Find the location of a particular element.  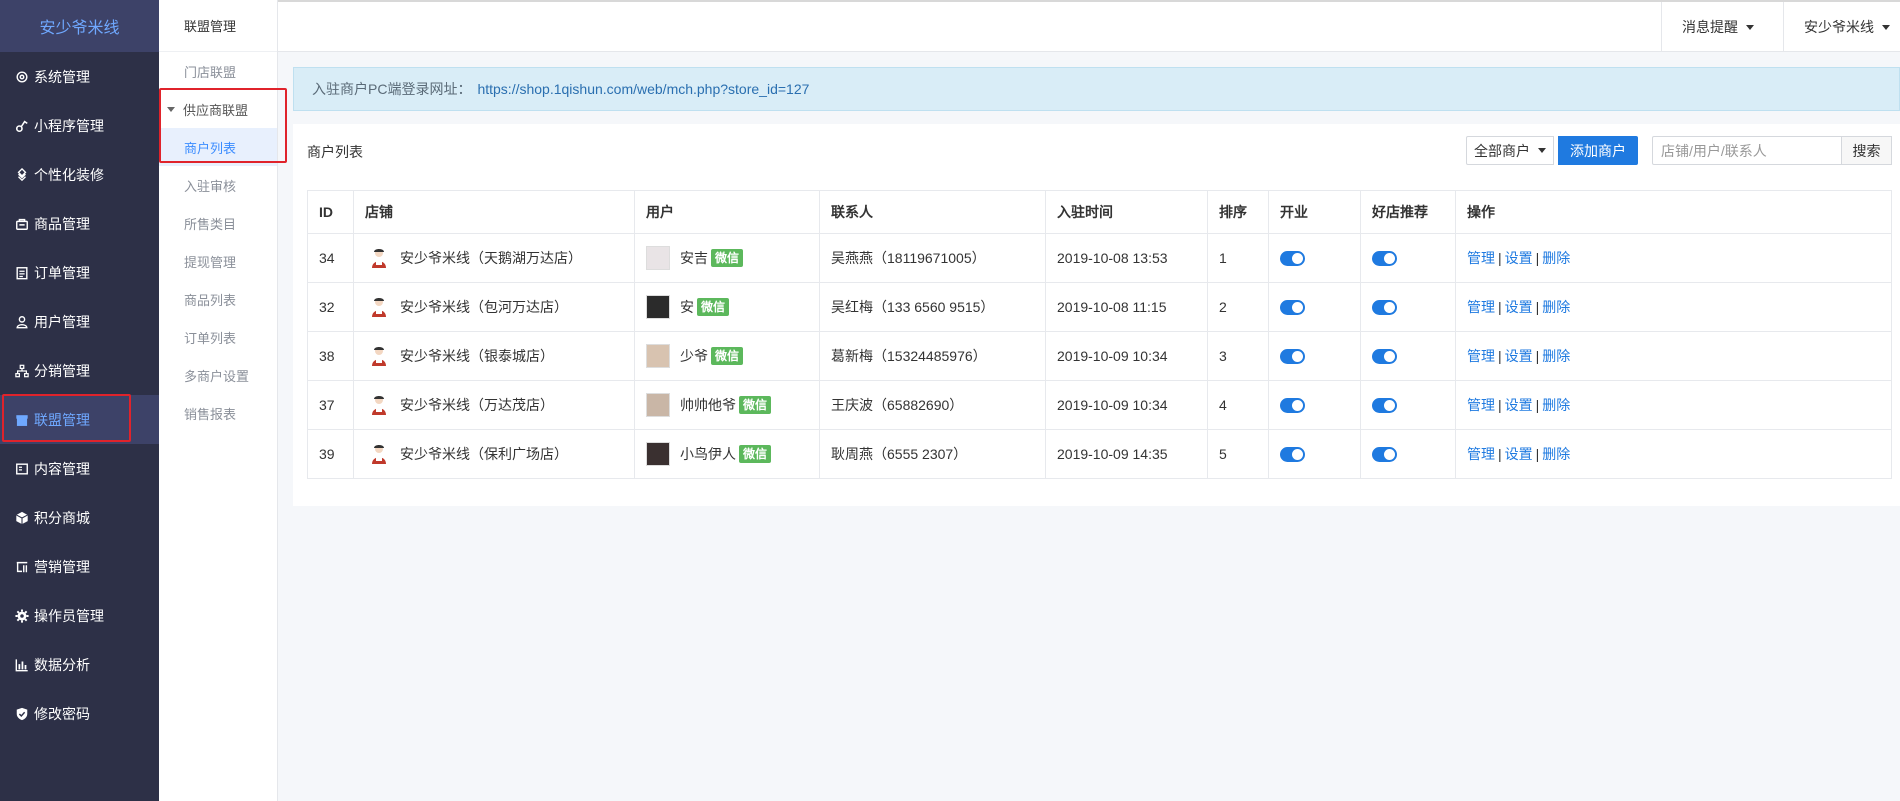

notice-label: 入驻商户PC端登录网址： is located at coordinates (392, 89).